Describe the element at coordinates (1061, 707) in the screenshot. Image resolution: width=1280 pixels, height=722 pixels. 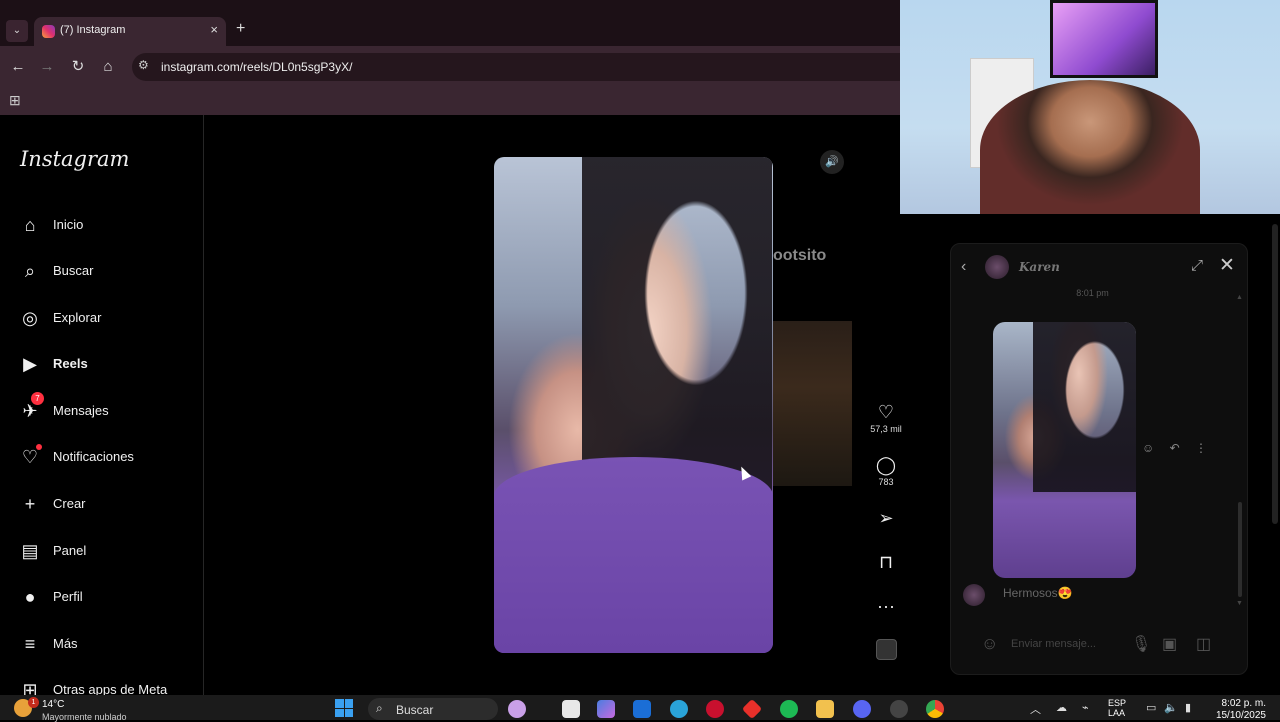
I see `cloud-icon: ☁` at that location.